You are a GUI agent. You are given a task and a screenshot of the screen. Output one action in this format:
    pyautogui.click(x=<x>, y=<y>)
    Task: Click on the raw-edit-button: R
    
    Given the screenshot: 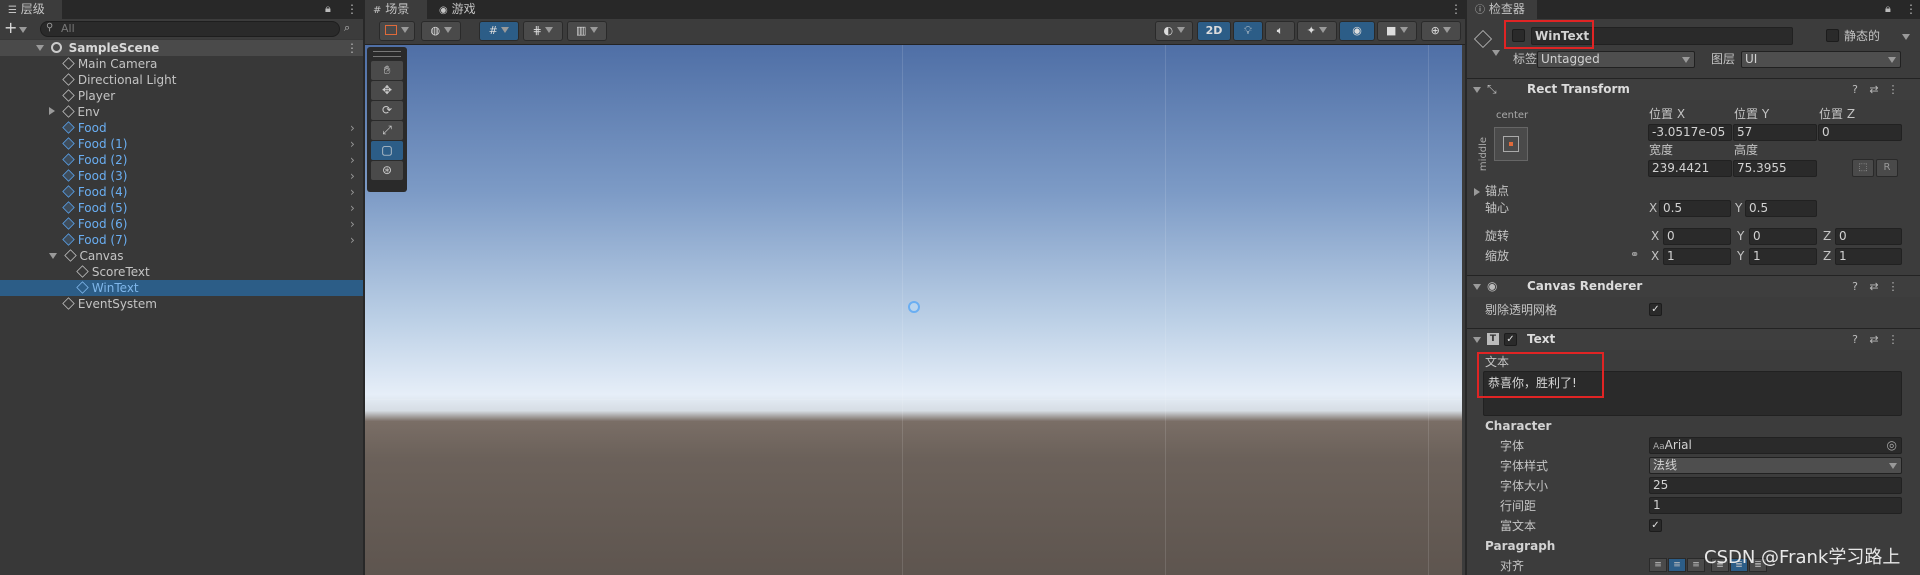 What is the action you would take?
    pyautogui.click(x=1887, y=168)
    